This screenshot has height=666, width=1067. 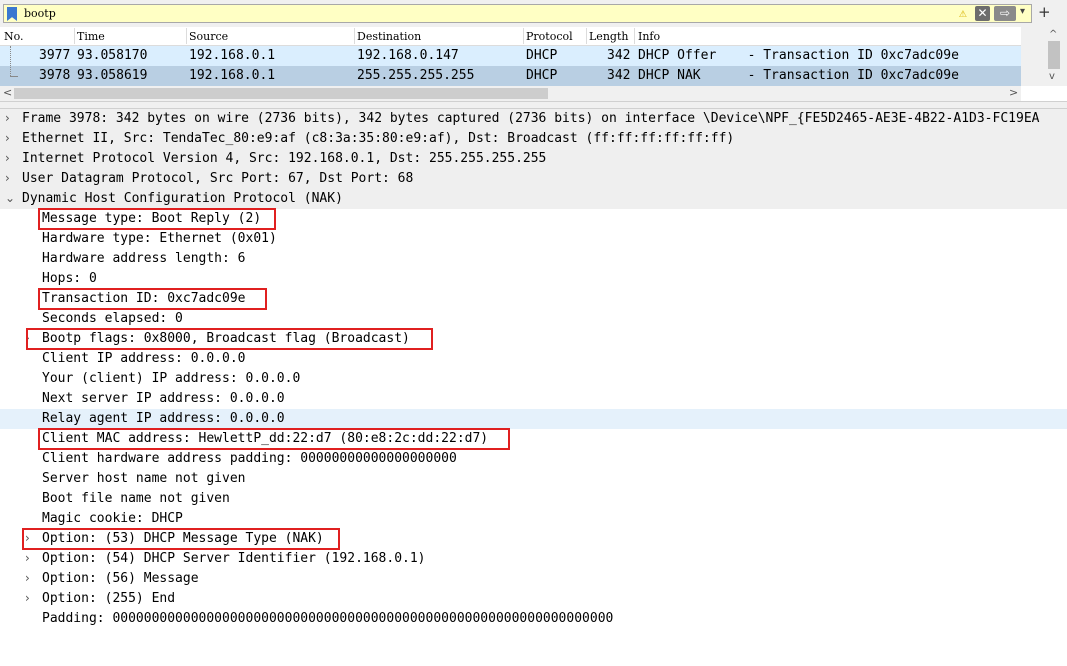 I want to click on clear-filter-icon: ✕, so click(x=982, y=13).